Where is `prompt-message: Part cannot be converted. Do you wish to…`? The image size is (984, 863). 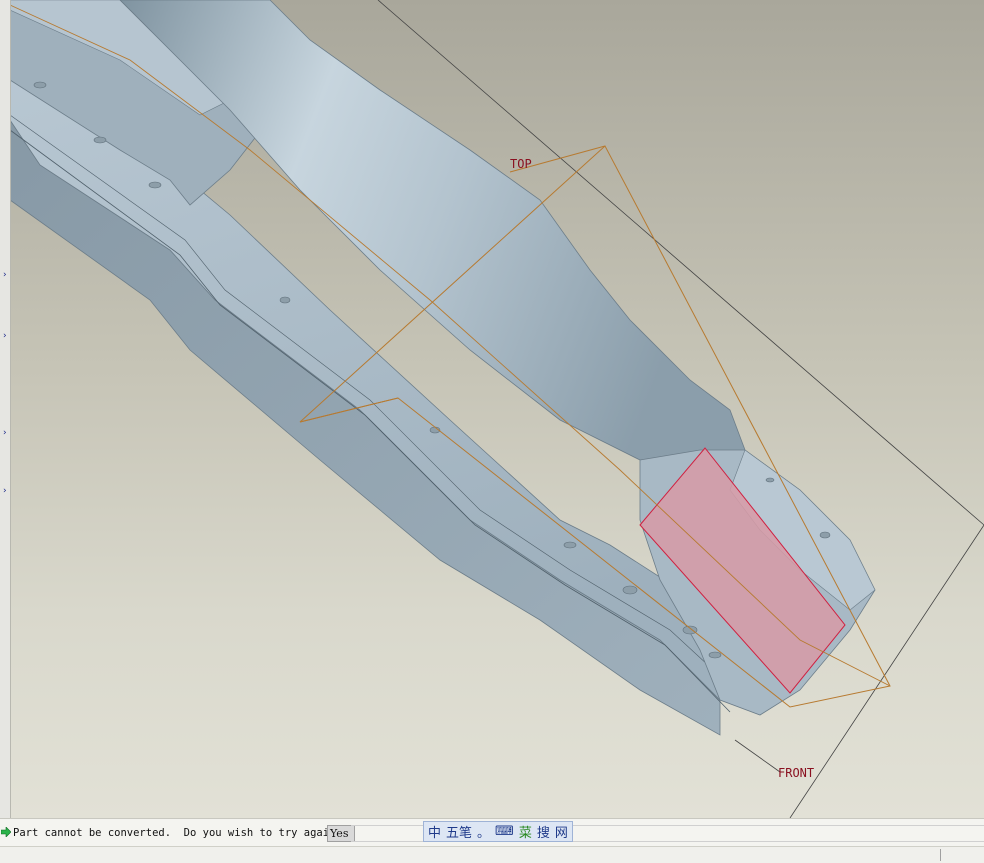
prompt-message: Part cannot be converted. Do you wish to… is located at coordinates (177, 833).